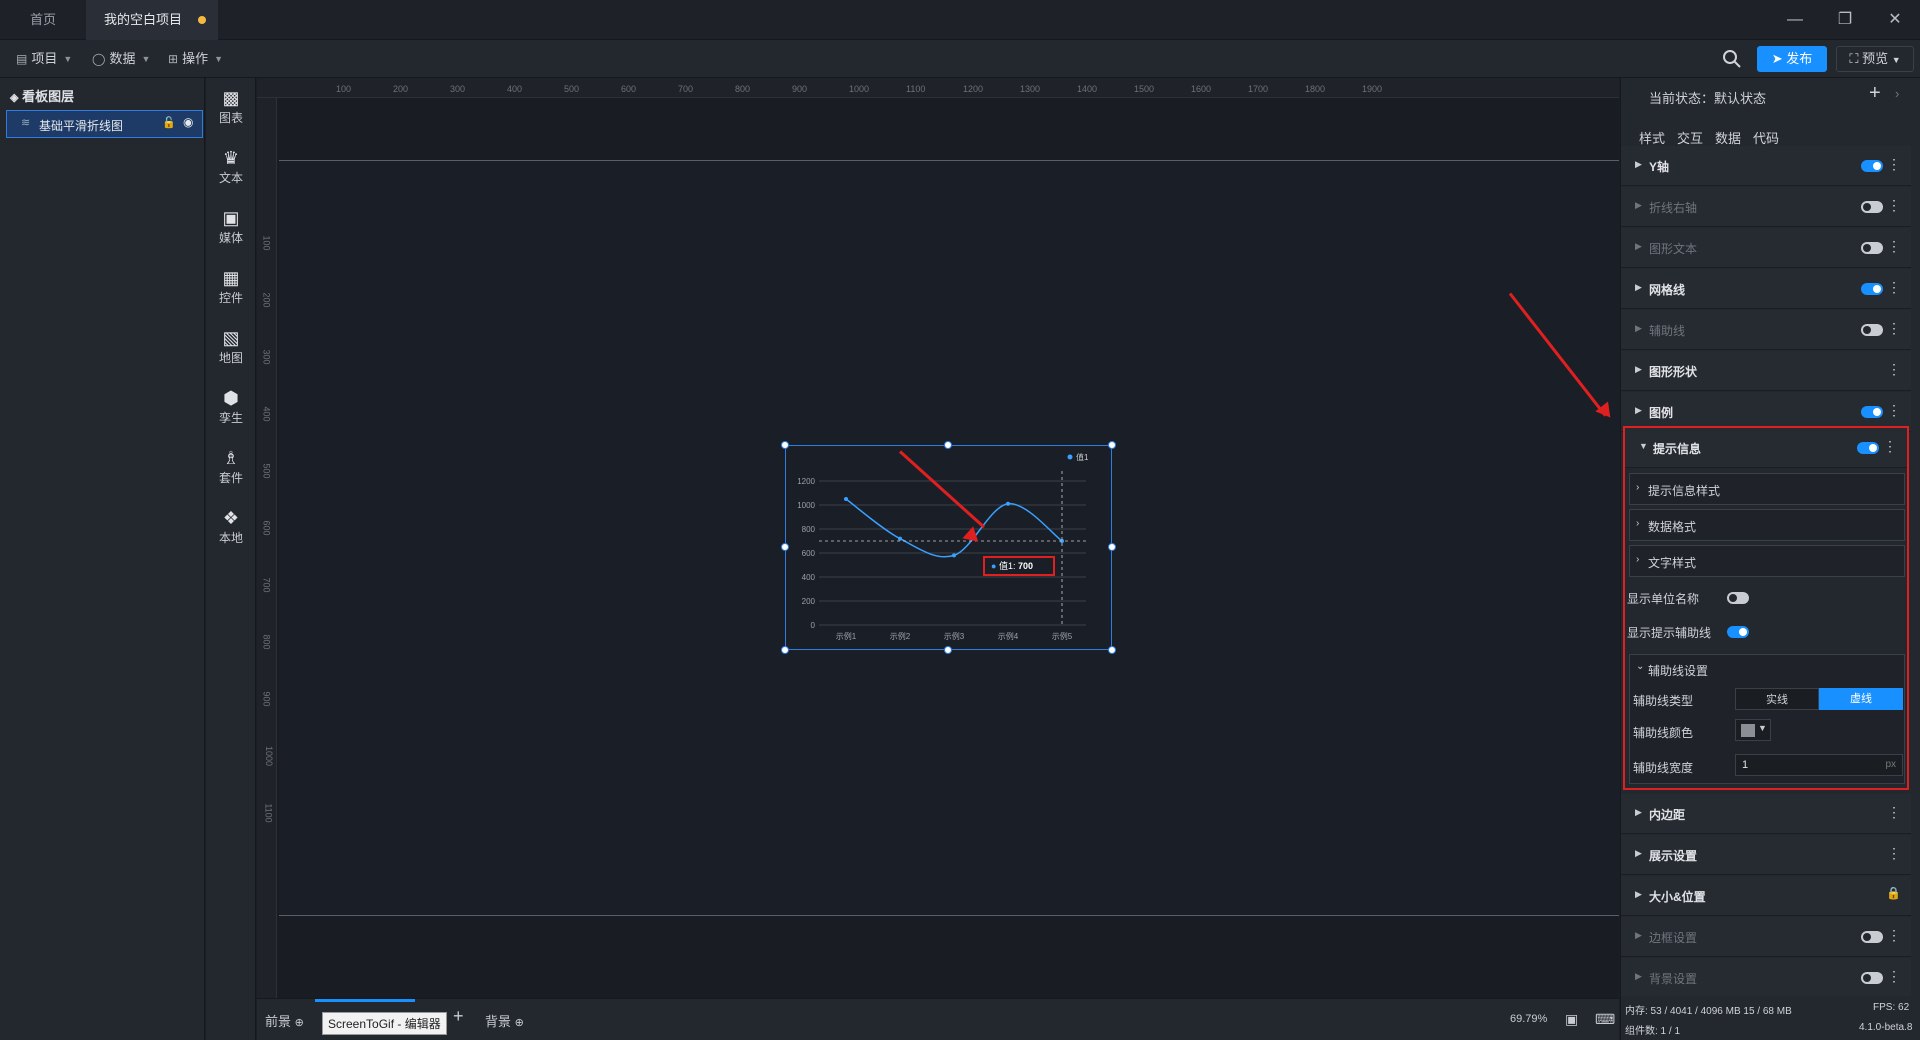  Describe the element at coordinates (1766, 448) in the screenshot. I see `section-tooltip: ▼ 提示信息 ⋮` at that location.